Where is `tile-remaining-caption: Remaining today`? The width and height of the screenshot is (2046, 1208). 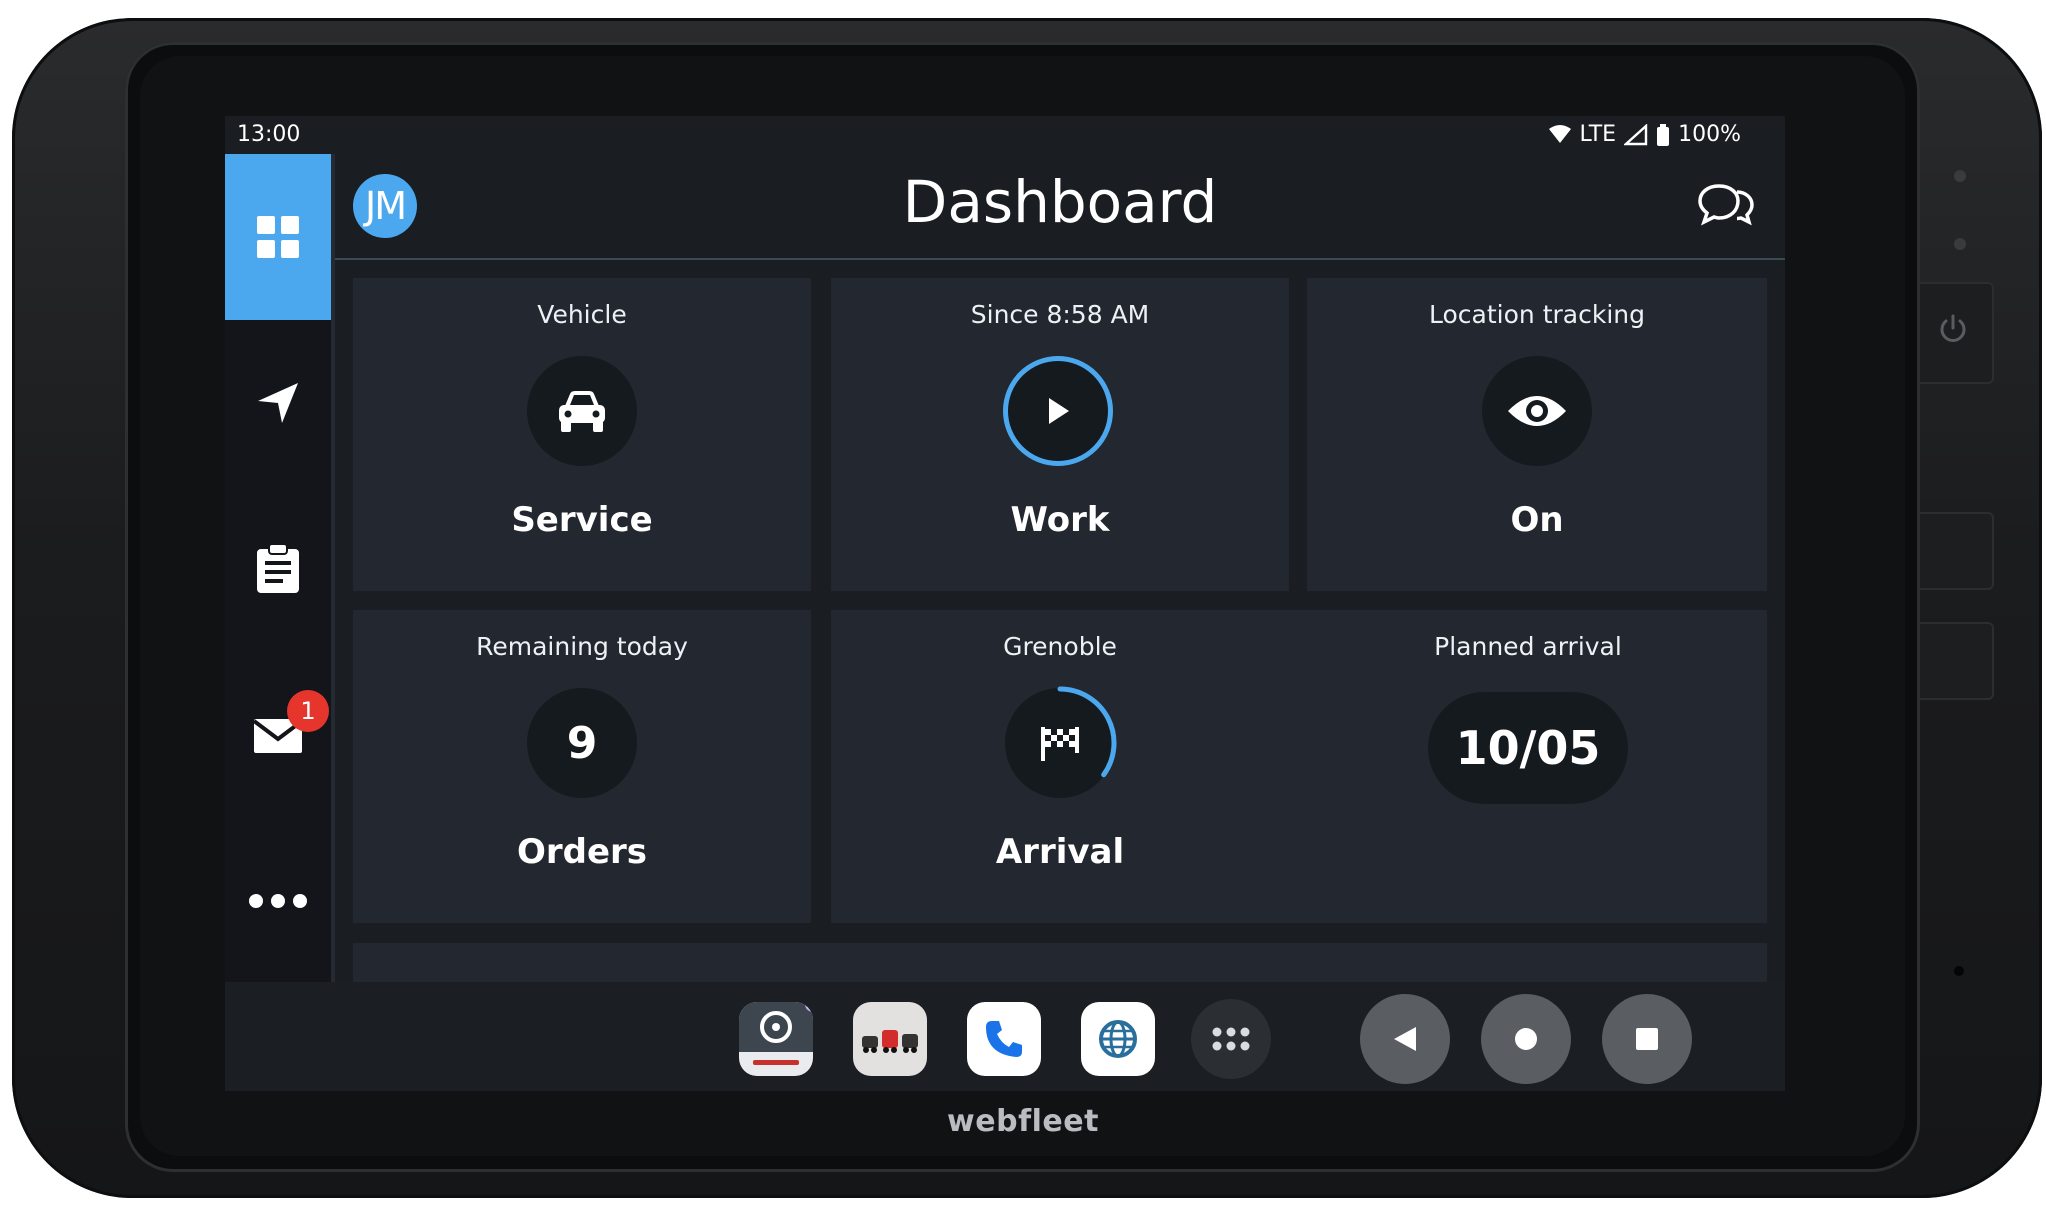
tile-remaining-caption: Remaining today is located at coordinates (582, 646).